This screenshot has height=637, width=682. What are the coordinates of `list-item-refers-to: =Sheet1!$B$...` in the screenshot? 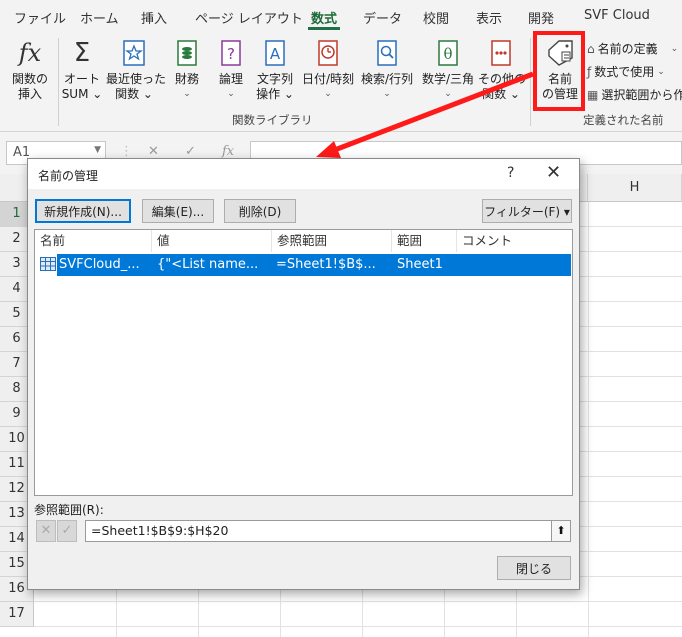 It's located at (326, 264).